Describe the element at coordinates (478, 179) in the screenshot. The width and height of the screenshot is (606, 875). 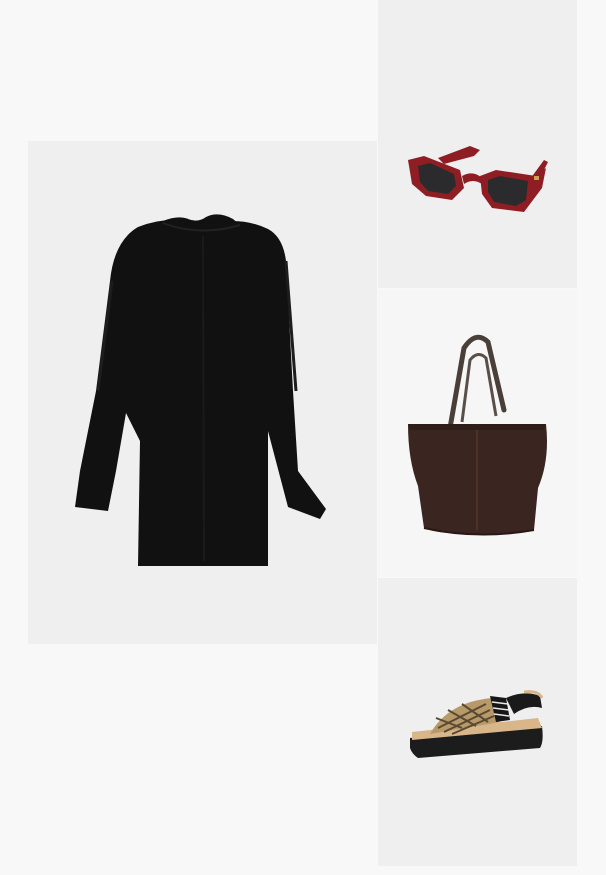
I see `sunglasses-icon` at that location.